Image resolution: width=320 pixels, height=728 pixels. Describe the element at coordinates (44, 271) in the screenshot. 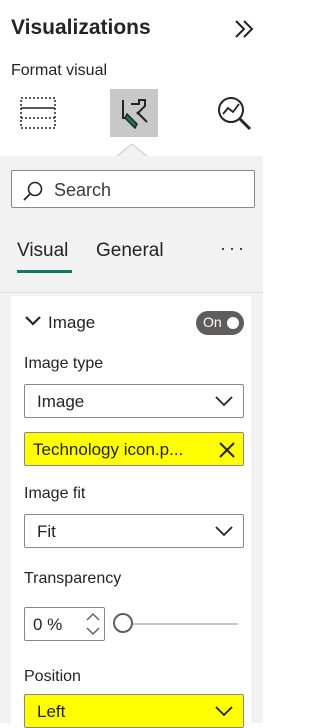

I see `tab-active-indicator` at that location.